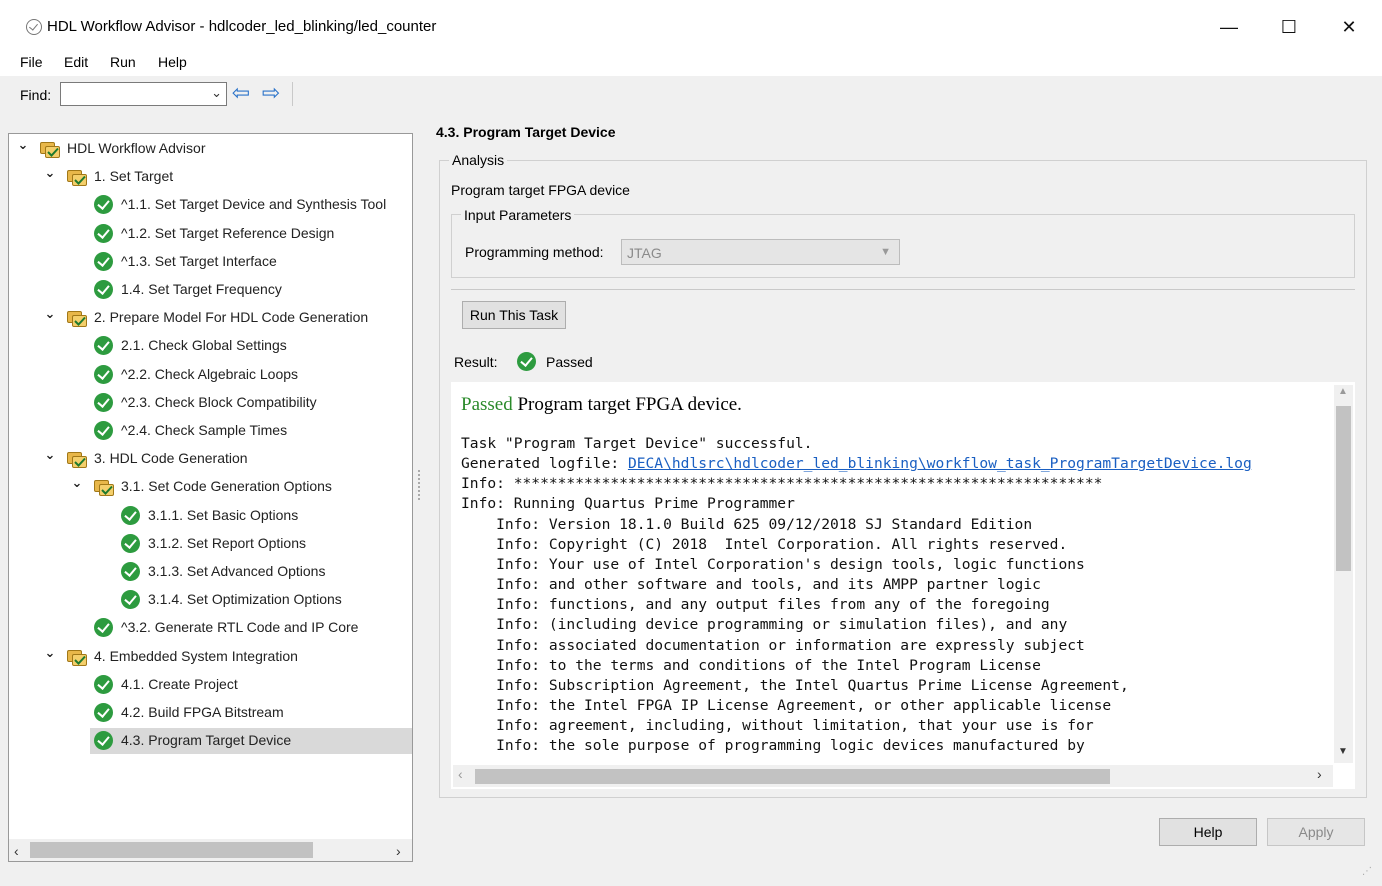 Image resolution: width=1382 pixels, height=886 pixels. Describe the element at coordinates (792, 776) in the screenshot. I see `report-horizontal-thumb` at that location.